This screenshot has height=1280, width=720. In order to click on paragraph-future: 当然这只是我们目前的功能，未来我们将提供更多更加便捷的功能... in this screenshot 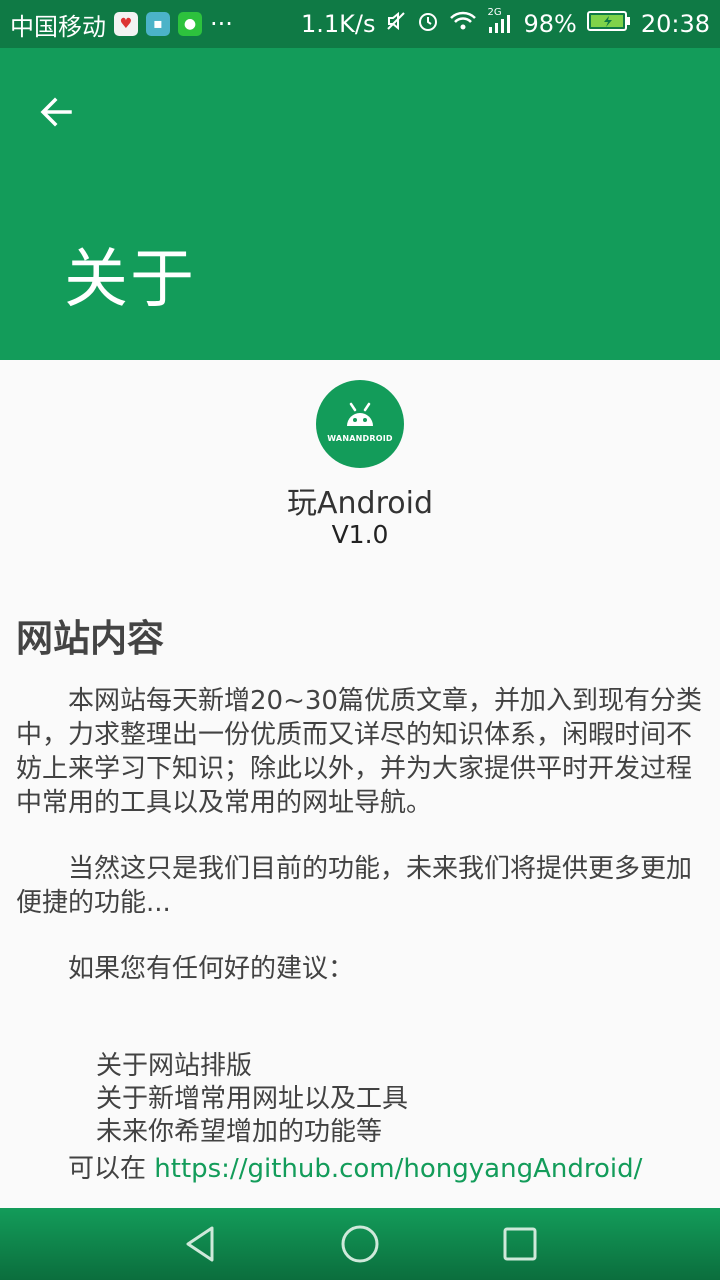, I will do `click(354, 886)`.